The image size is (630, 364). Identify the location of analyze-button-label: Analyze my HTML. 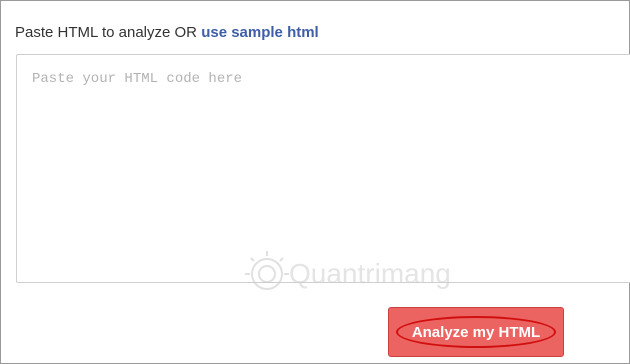
(476, 332).